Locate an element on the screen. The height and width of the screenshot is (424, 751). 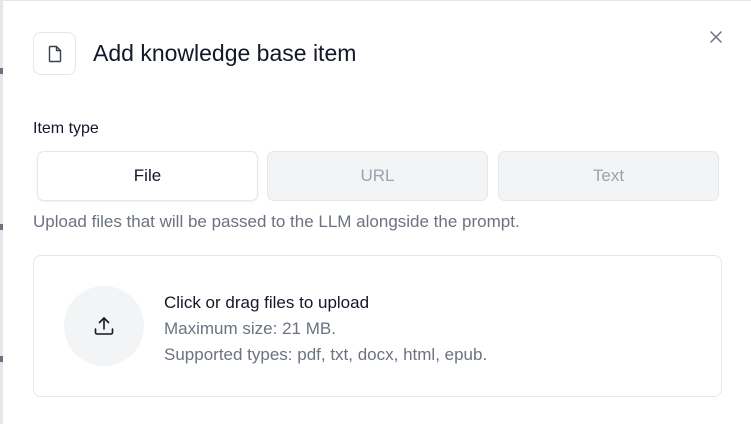
upload-icon is located at coordinates (104, 326).